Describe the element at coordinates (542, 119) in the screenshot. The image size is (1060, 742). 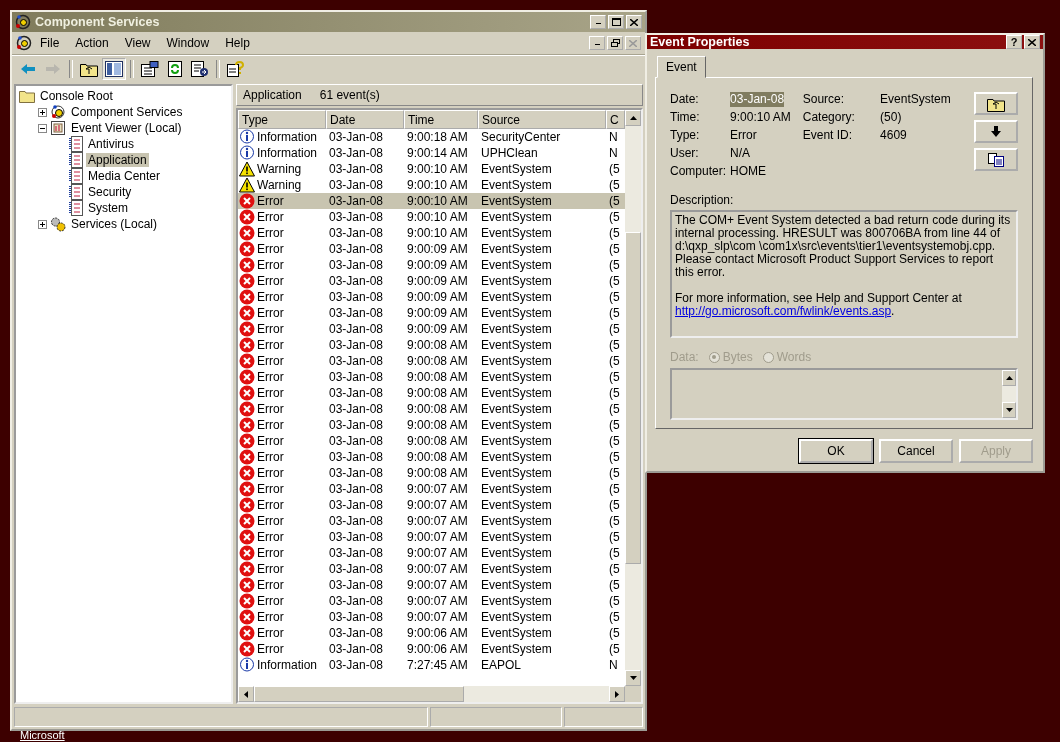
I see `column-header: Source` at that location.